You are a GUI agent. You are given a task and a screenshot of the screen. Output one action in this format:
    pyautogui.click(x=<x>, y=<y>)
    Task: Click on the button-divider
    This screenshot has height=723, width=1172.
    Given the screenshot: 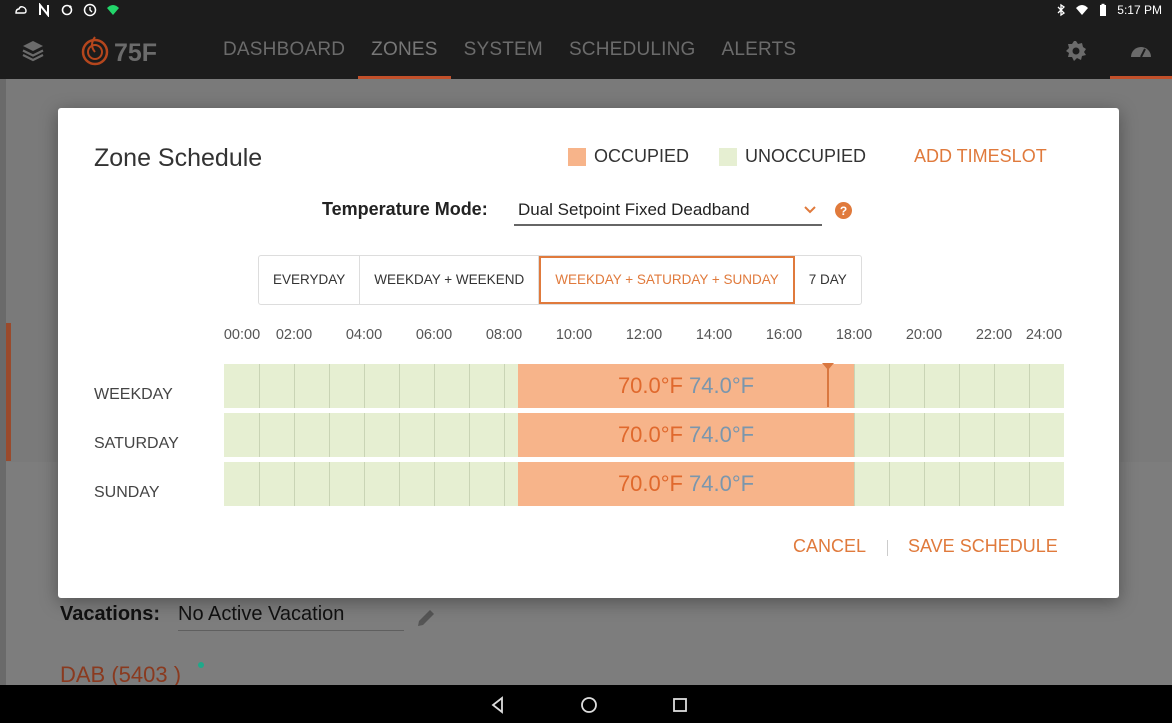 What is the action you would take?
    pyautogui.click(x=887, y=548)
    